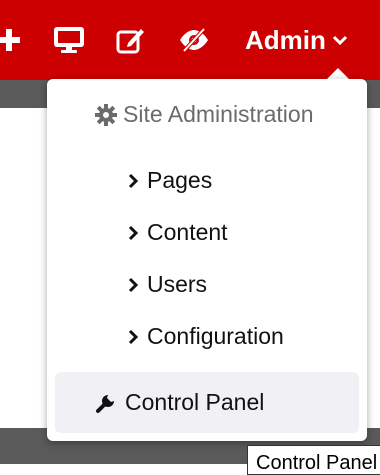 The width and height of the screenshot is (380, 475). I want to click on preview-button, so click(69, 40).